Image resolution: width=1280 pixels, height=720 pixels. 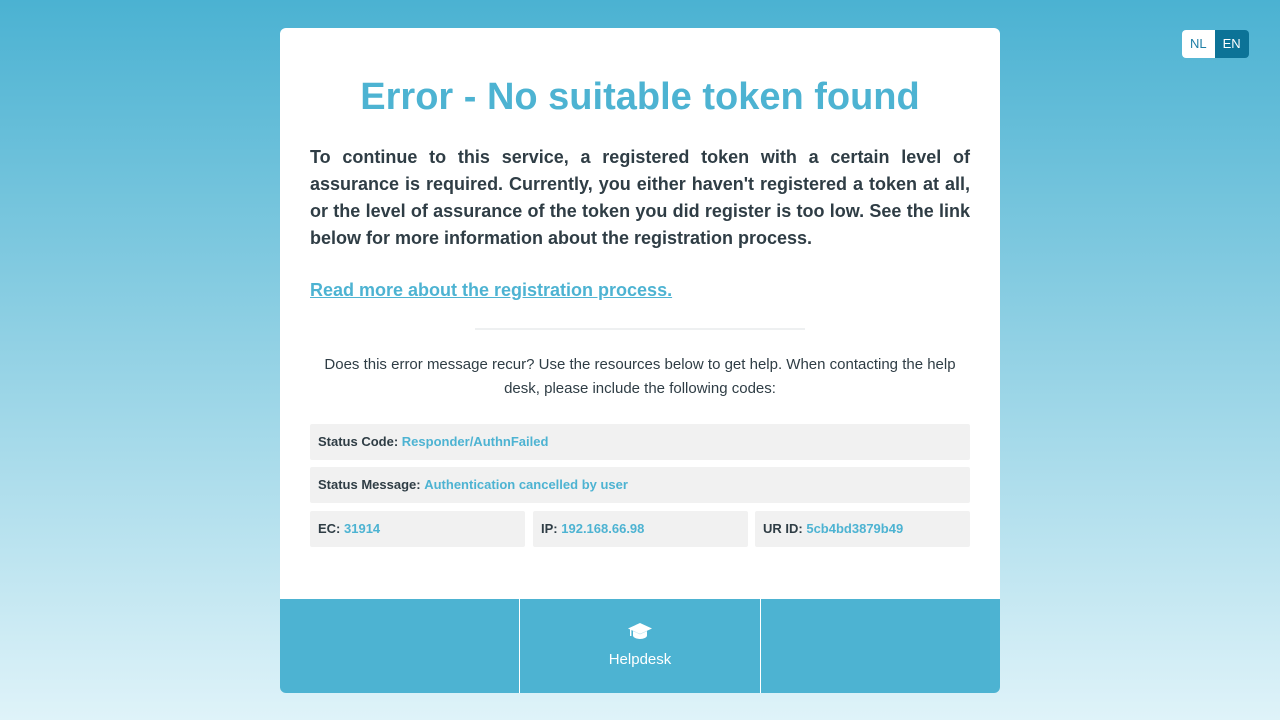 What do you see at coordinates (1198, 44) in the screenshot?
I see `language-option-nl: NL` at bounding box center [1198, 44].